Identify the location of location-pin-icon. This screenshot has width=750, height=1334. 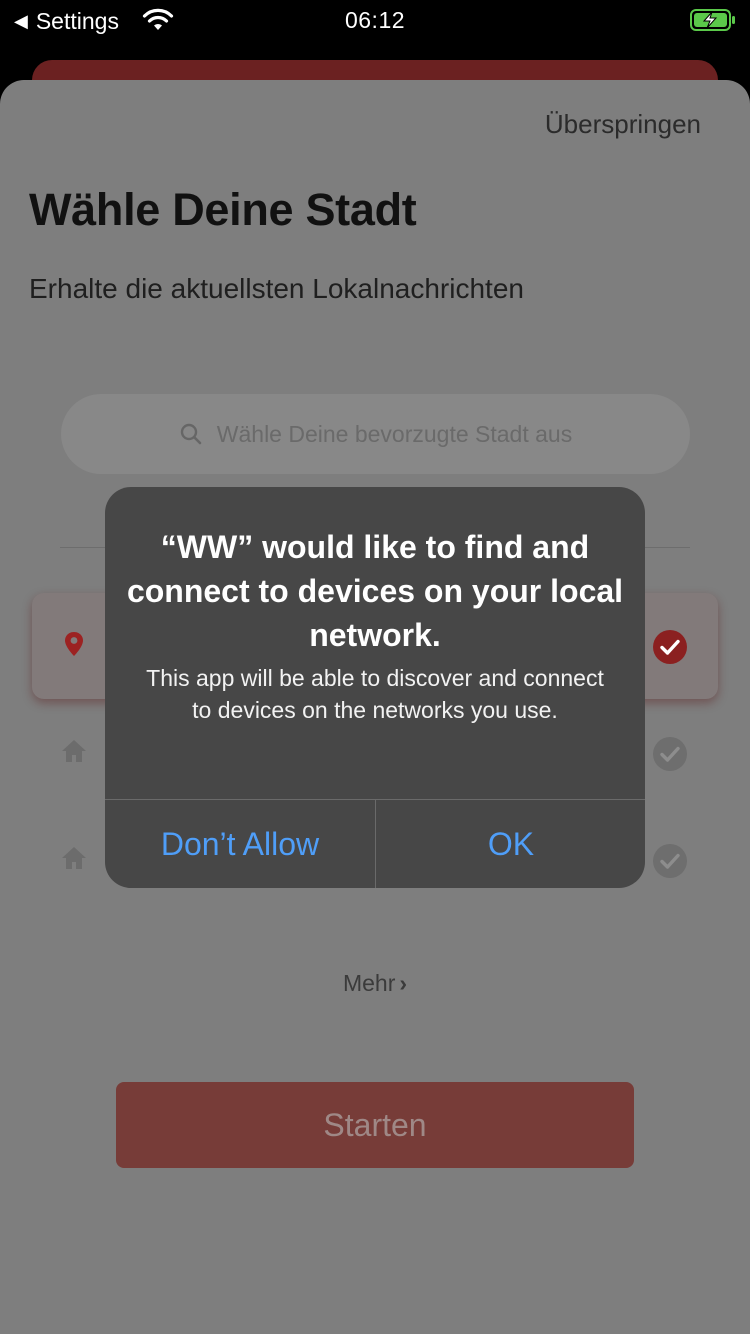
(74, 644).